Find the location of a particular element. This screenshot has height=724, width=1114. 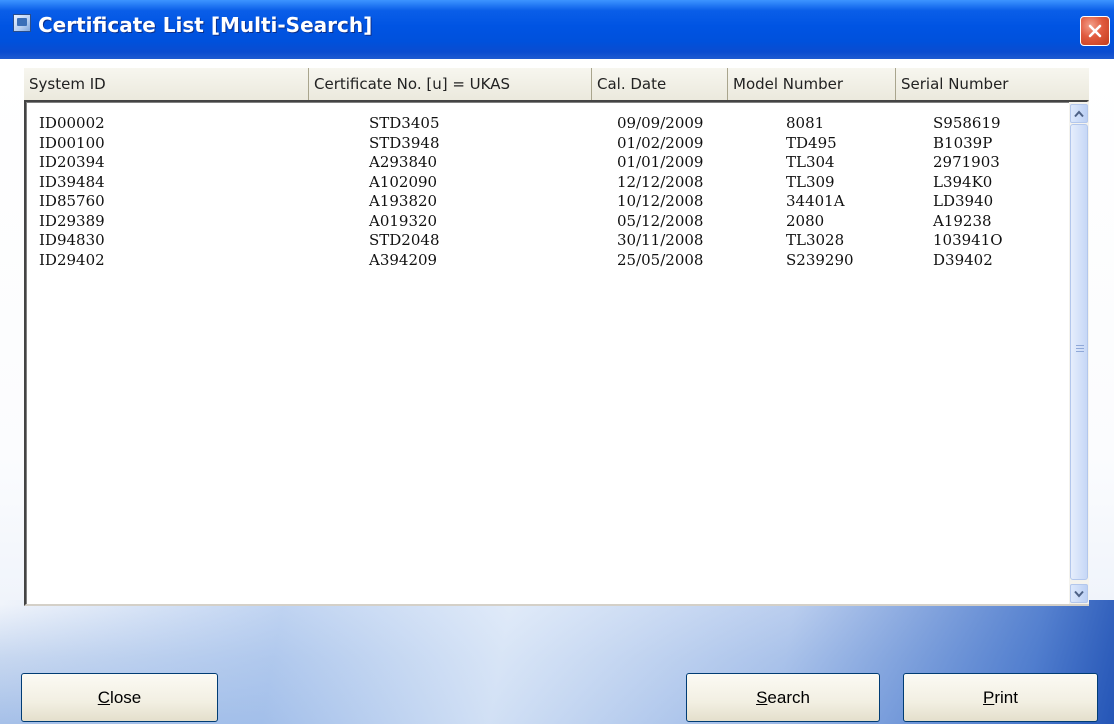

cell-cal-date: 05/12/2008 is located at coordinates (660, 220).